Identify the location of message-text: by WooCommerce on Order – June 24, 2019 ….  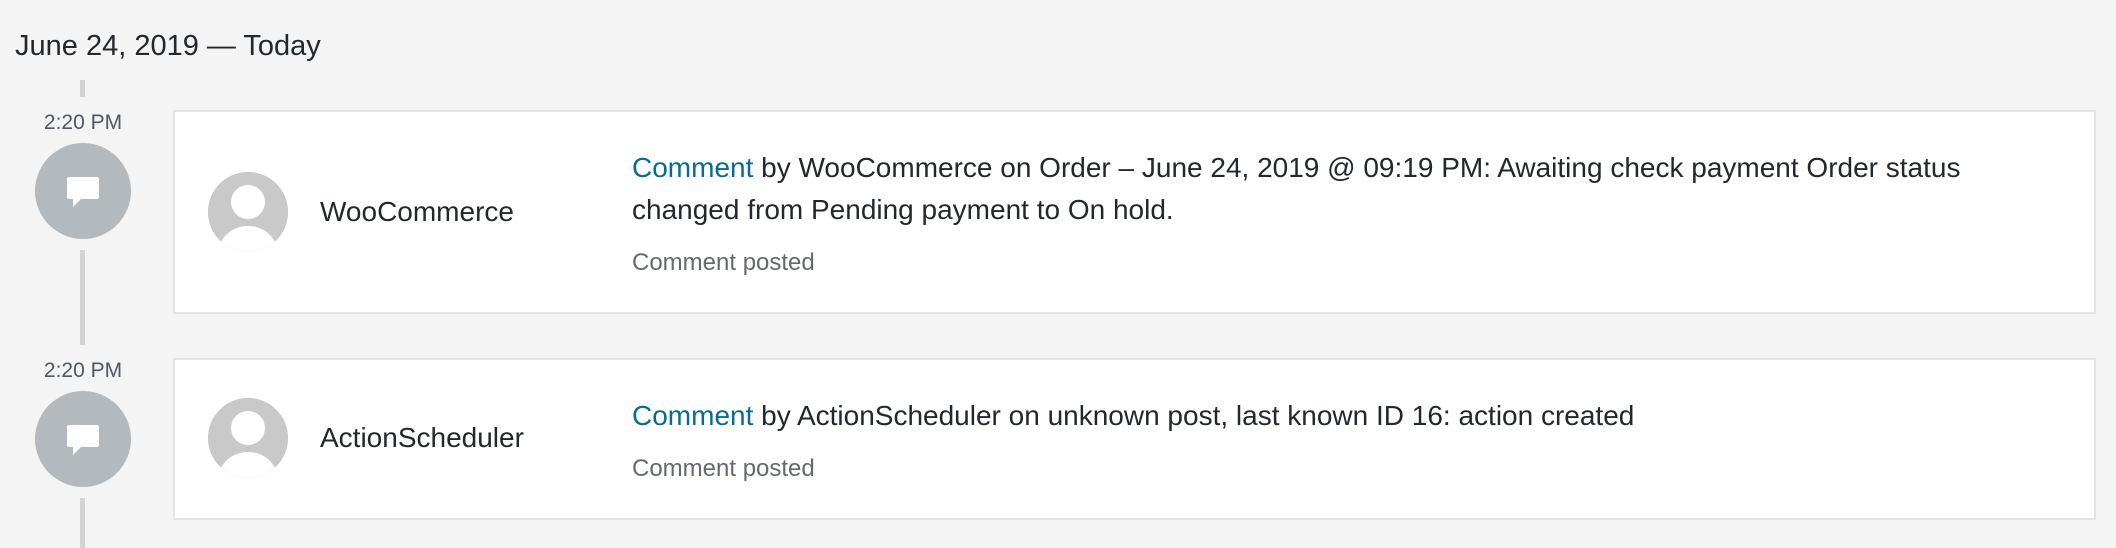
(1296, 188).